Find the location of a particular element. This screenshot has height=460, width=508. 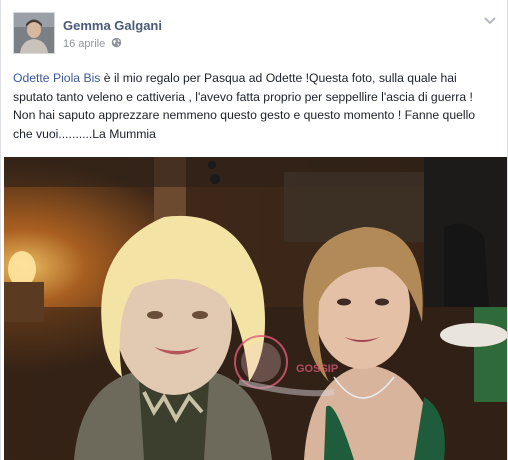

author-avatar is located at coordinates (34, 33).